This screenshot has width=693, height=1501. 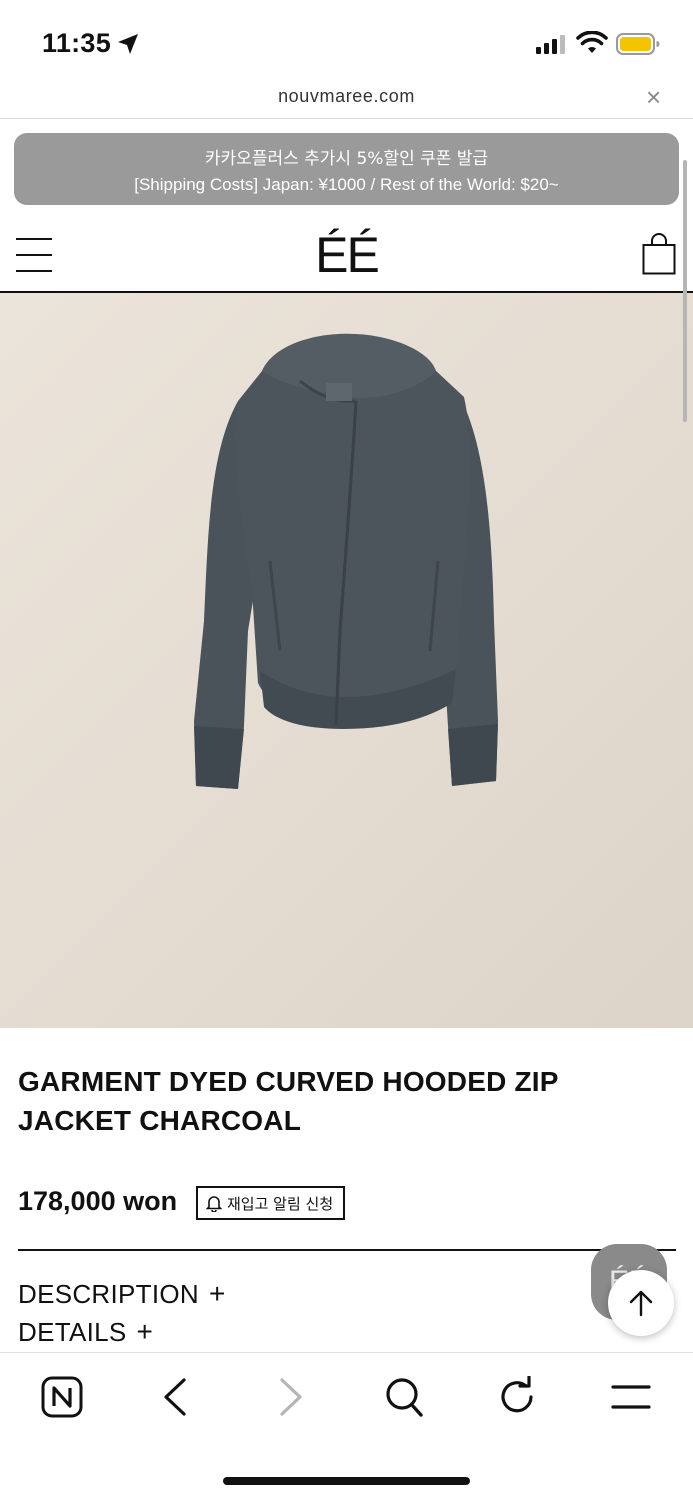 I want to click on site-logo: ÉÉ, so click(x=346, y=255).